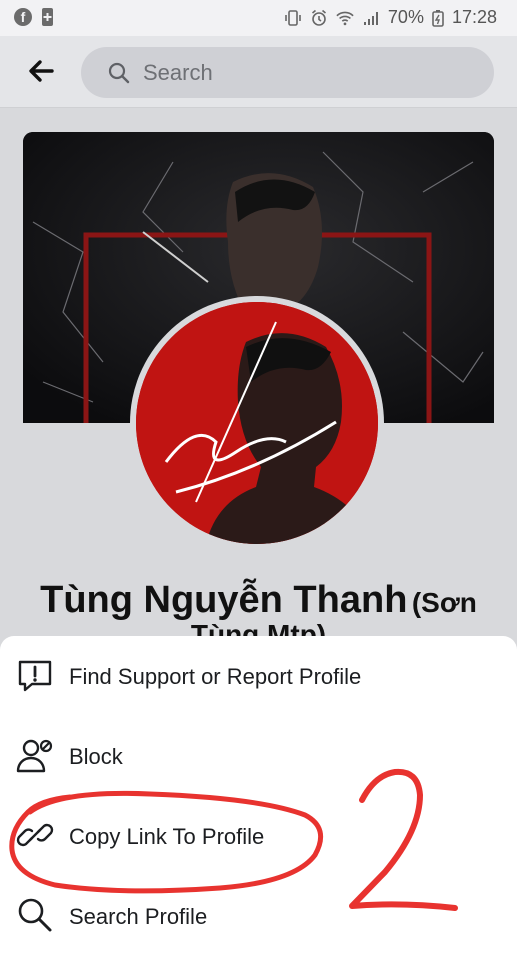  I want to click on search-header, so click(258, 72).